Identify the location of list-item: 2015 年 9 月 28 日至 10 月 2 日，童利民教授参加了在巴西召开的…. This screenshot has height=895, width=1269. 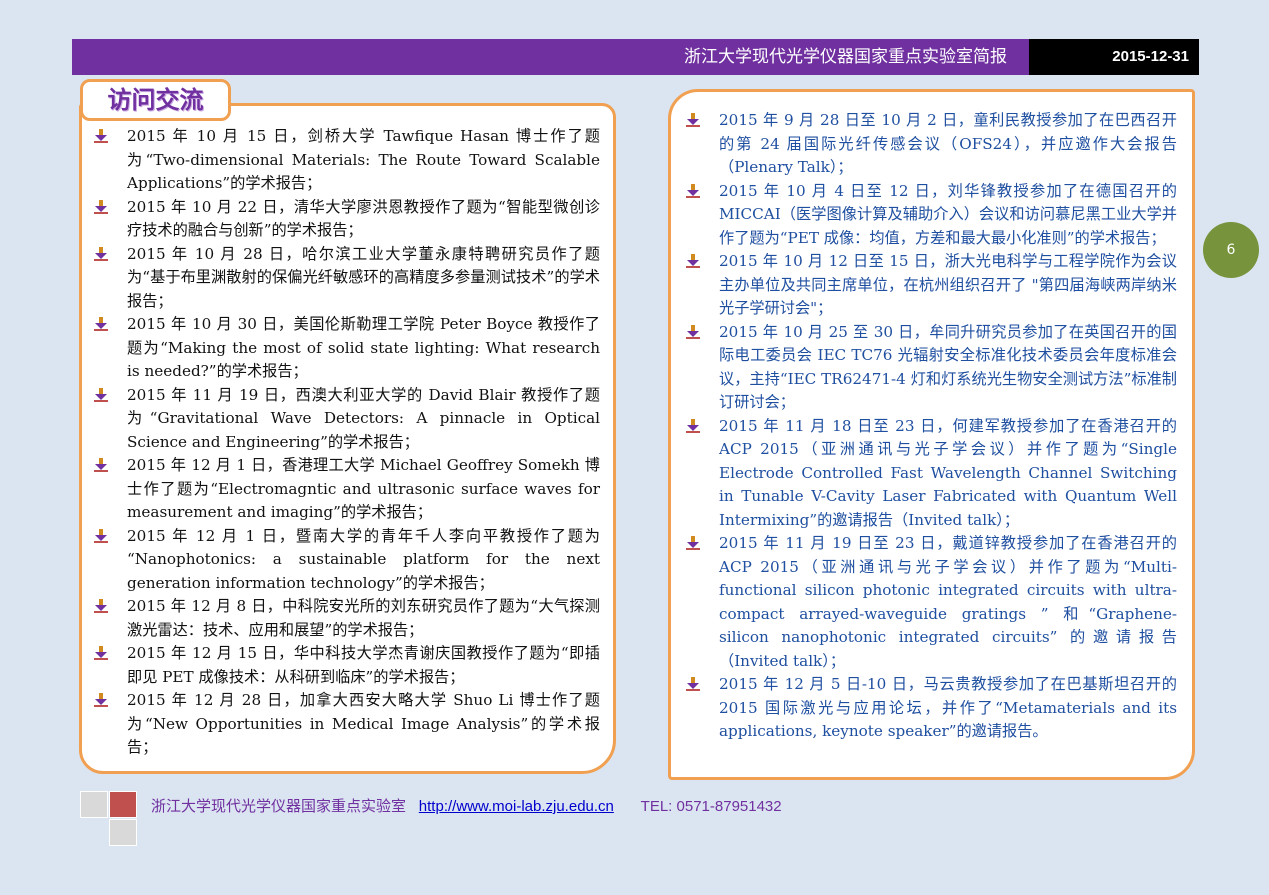
(924, 144).